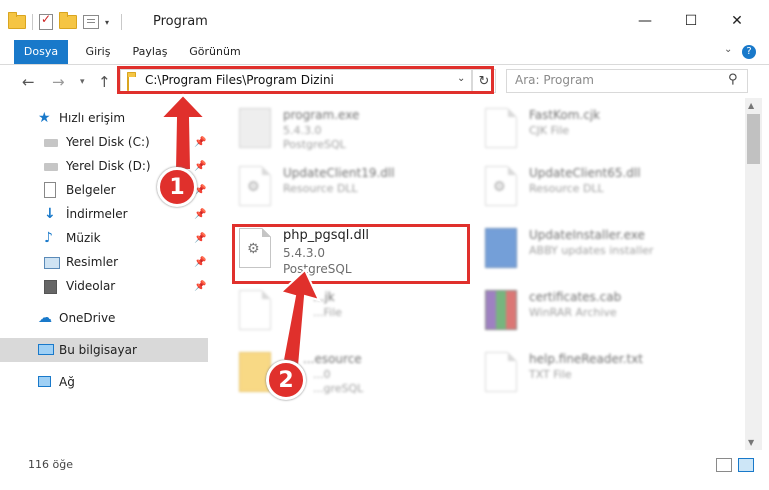  Describe the element at coordinates (746, 465) in the screenshot. I see `large-icons-view-icon` at that location.